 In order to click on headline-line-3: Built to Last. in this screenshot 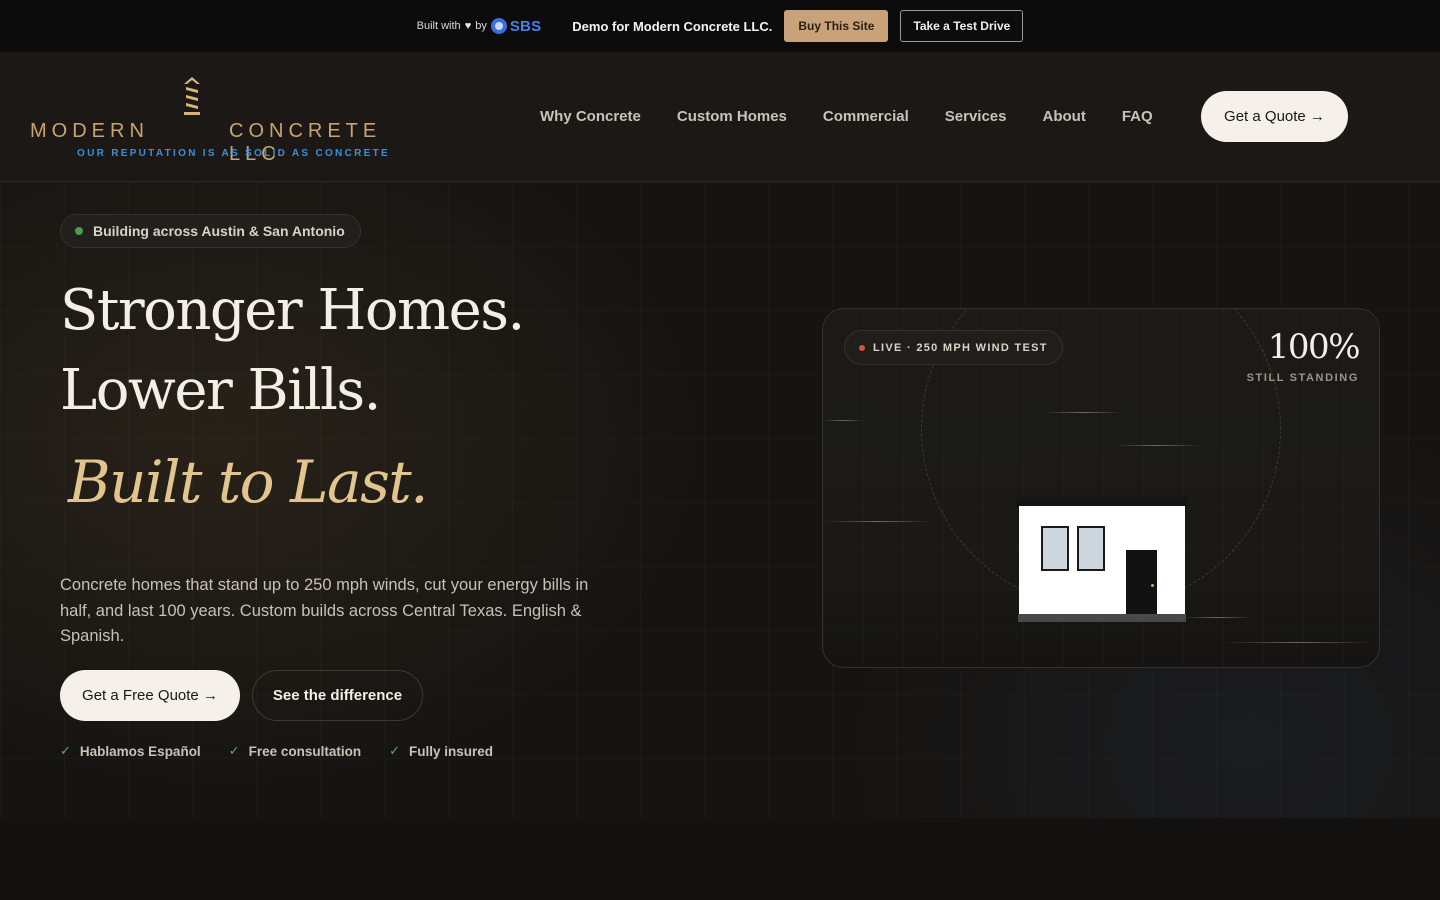, I will do `click(248, 482)`.